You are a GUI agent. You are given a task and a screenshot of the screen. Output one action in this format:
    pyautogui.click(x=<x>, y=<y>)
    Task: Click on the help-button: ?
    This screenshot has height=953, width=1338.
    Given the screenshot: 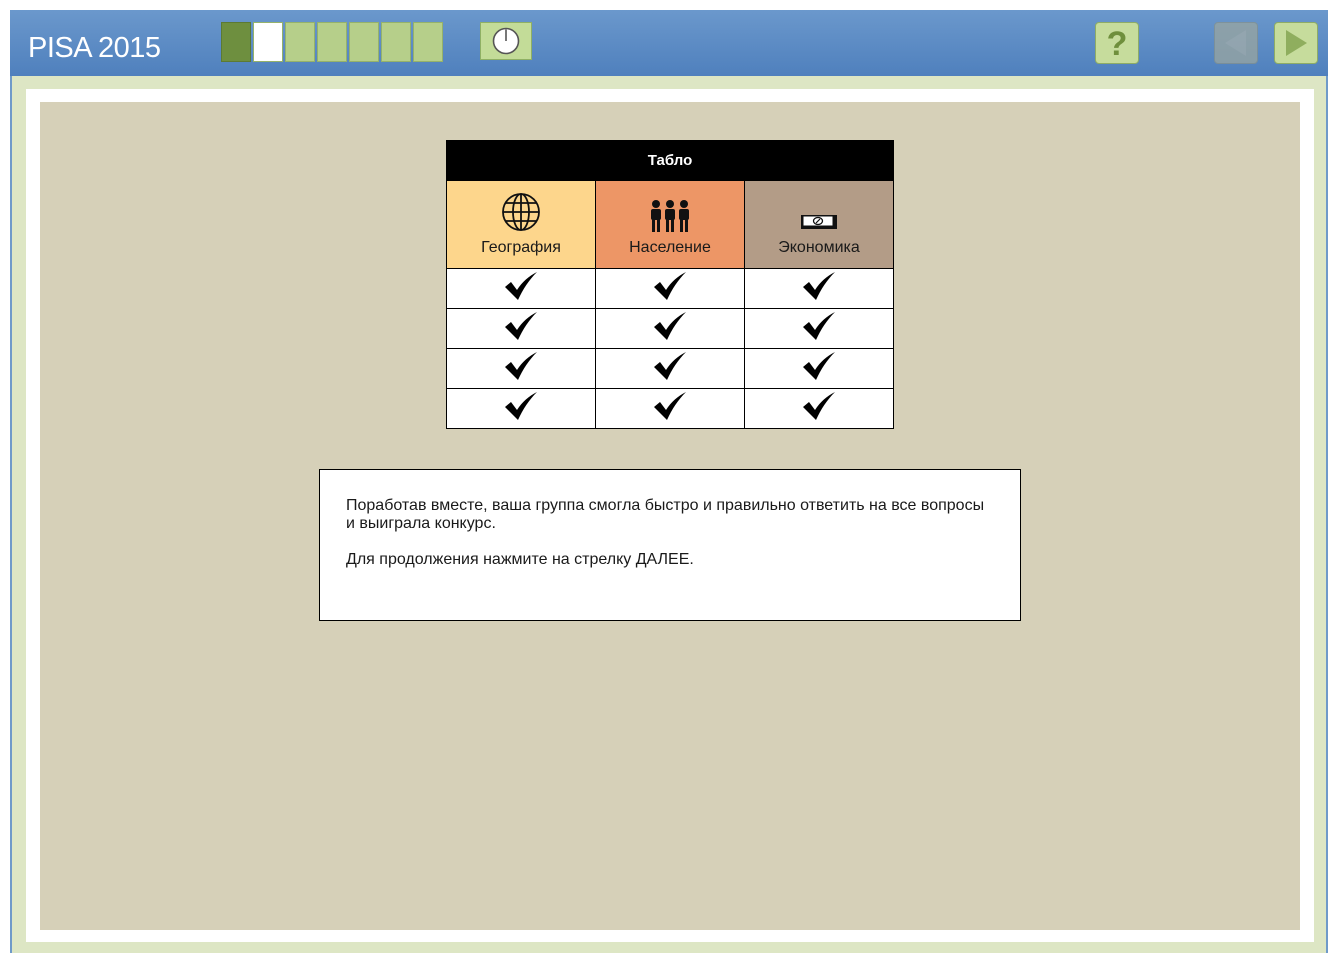 What is the action you would take?
    pyautogui.click(x=1117, y=43)
    